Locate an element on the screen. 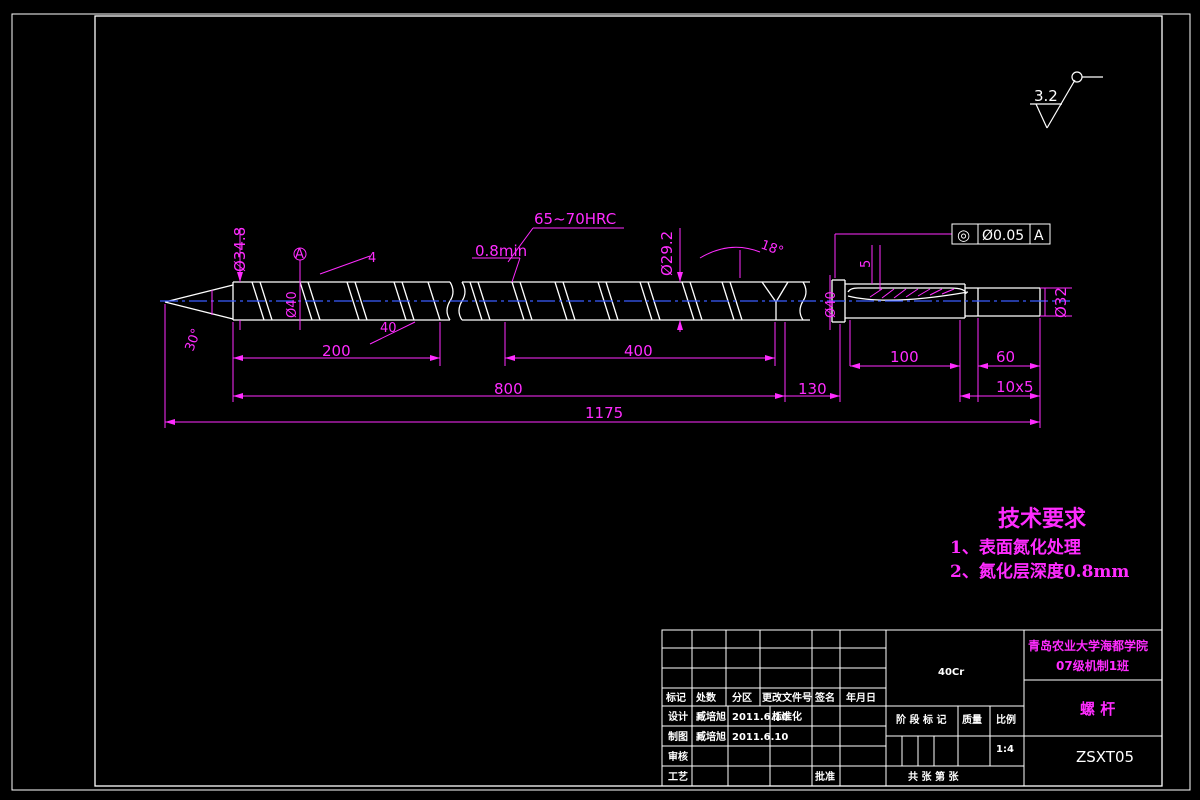 The width and height of the screenshot is (1200, 800). tb-row1-date: 2011.6.10 is located at coordinates (760, 737).